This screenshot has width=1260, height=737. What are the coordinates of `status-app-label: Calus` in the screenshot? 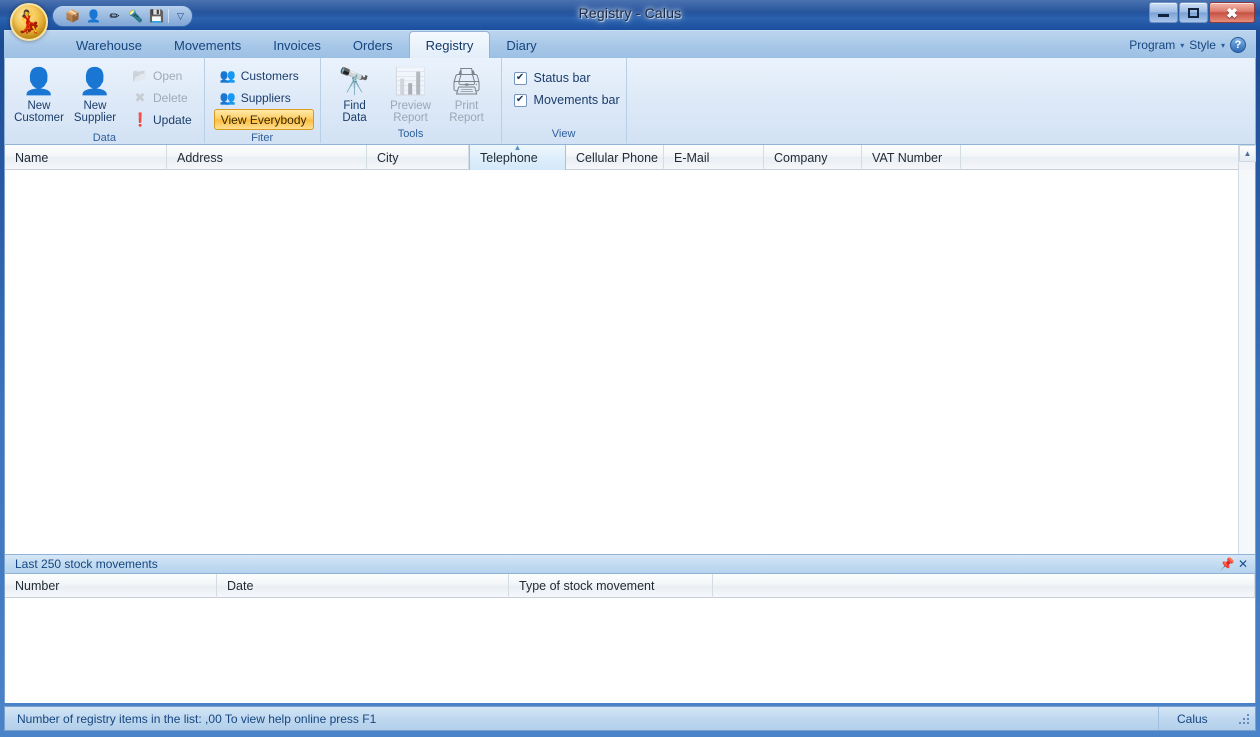 It's located at (1192, 718).